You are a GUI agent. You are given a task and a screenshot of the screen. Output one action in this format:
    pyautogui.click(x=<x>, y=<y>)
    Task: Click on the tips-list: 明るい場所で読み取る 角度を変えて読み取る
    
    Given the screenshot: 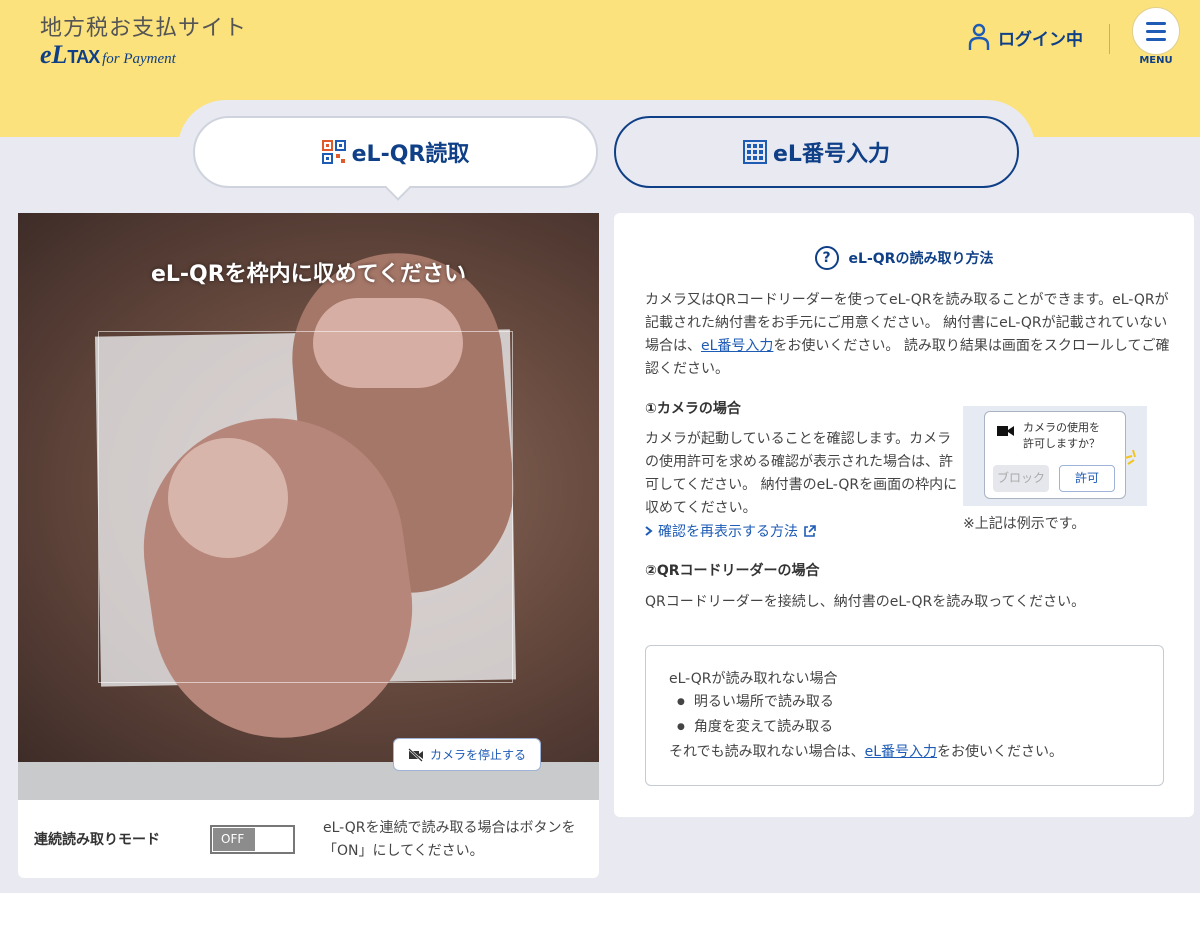 What is the action you would take?
    pyautogui.click(x=916, y=716)
    